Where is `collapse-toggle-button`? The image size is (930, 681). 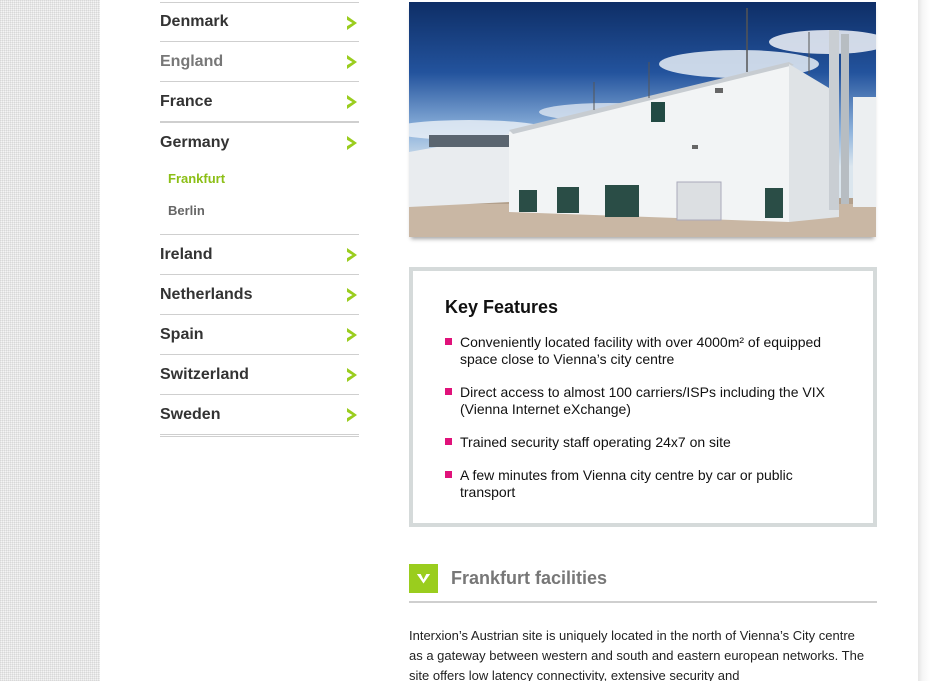 collapse-toggle-button is located at coordinates (423, 578).